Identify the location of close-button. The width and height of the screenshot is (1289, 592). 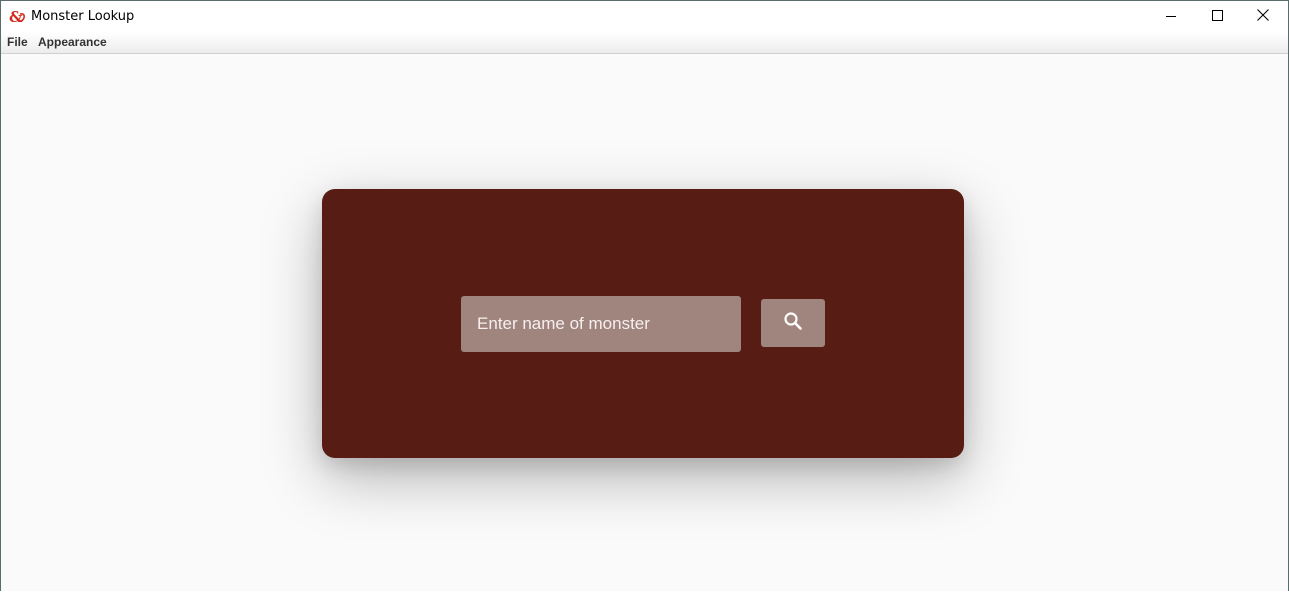
(1263, 16).